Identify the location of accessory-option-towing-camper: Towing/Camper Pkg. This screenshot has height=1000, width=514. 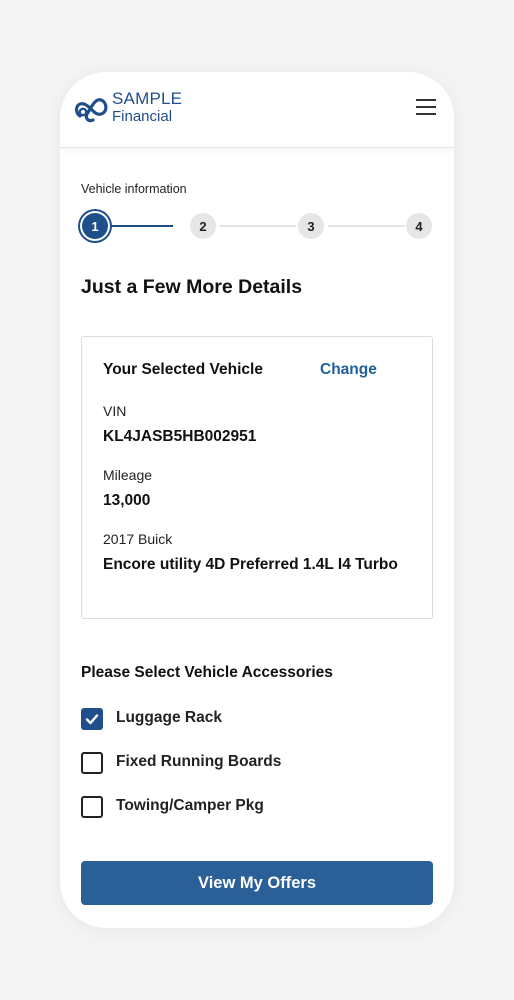
(231, 807).